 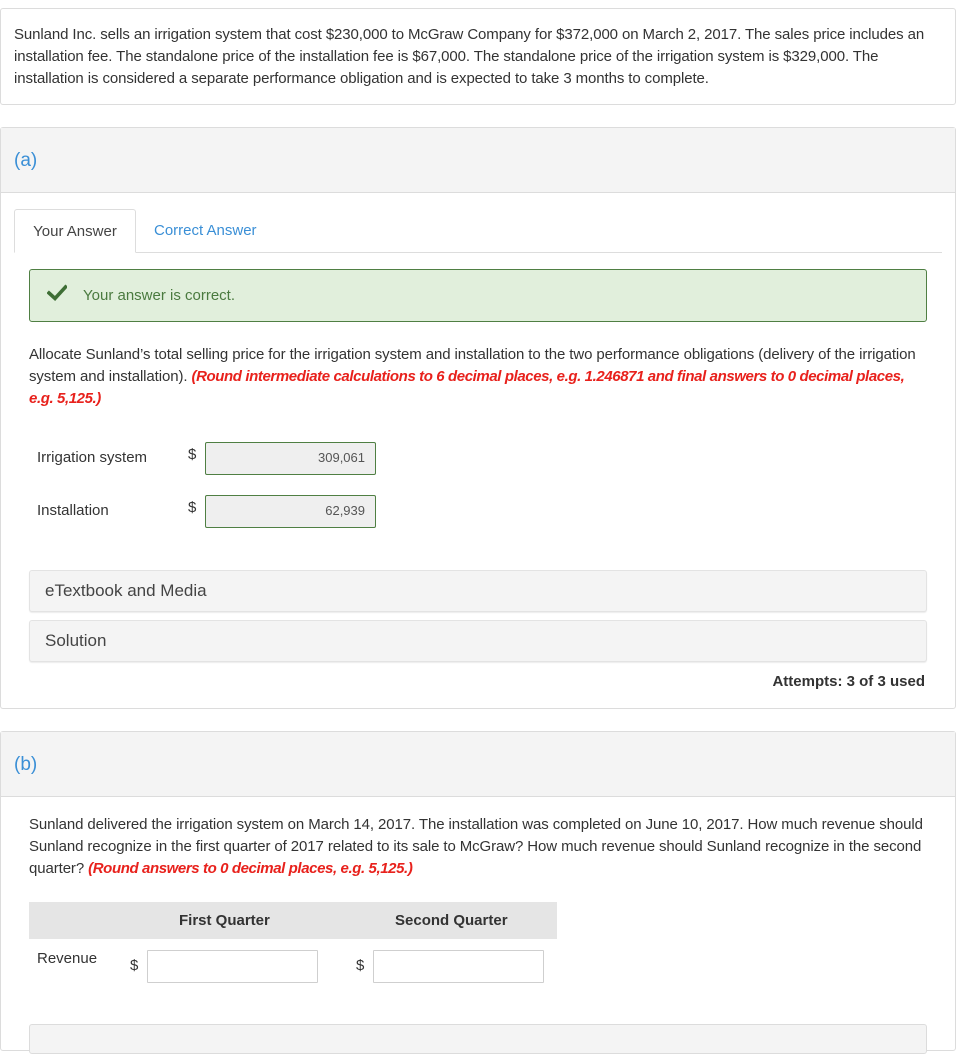 What do you see at coordinates (478, 764) in the screenshot?
I see `part-b-header: (b)` at bounding box center [478, 764].